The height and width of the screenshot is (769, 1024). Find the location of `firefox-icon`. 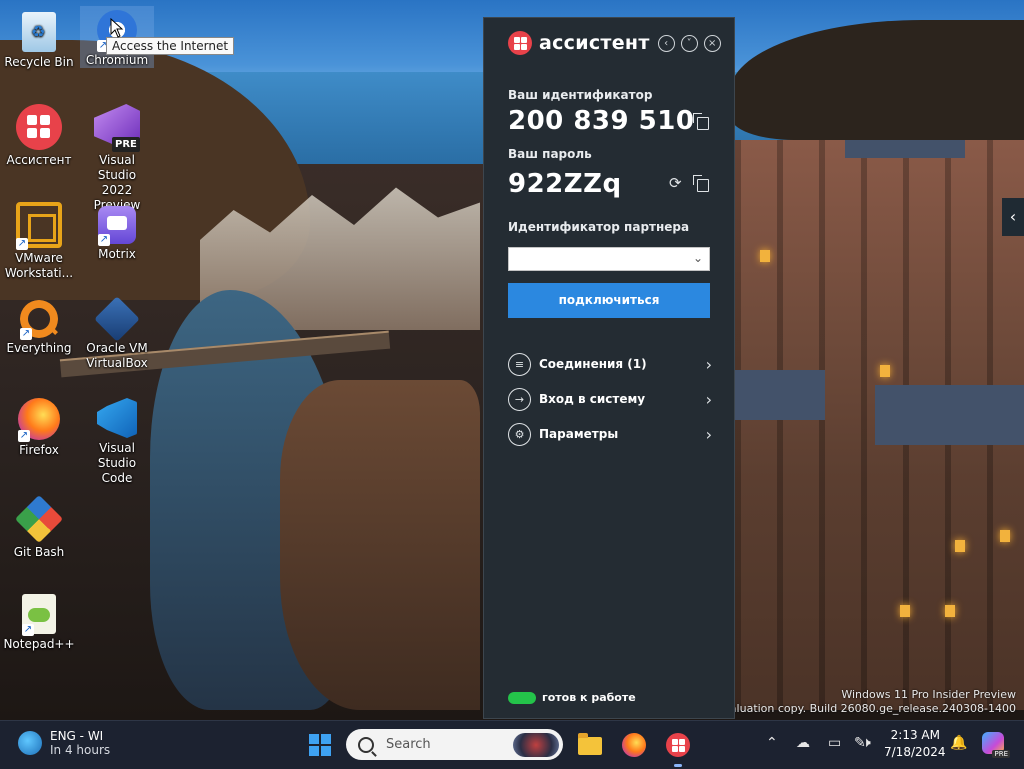

firefox-icon is located at coordinates (634, 745).